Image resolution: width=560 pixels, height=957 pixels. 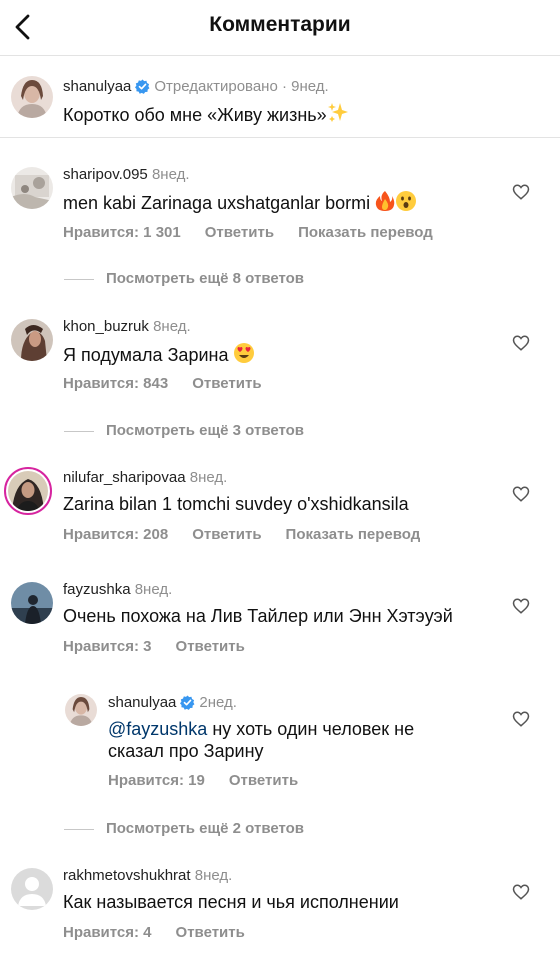 I want to click on caption-meta: shanulyaa Отредактировано · 9нед., so click(x=196, y=88).